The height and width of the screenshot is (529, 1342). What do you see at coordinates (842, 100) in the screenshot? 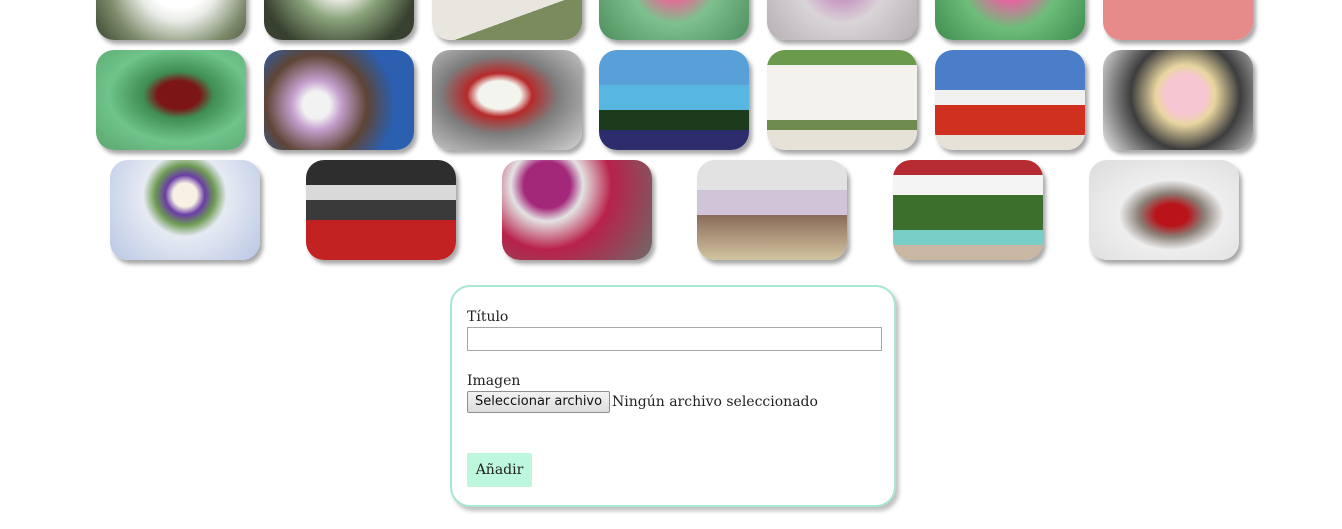
I see `gallery-image-wedding-arch-garden` at bounding box center [842, 100].